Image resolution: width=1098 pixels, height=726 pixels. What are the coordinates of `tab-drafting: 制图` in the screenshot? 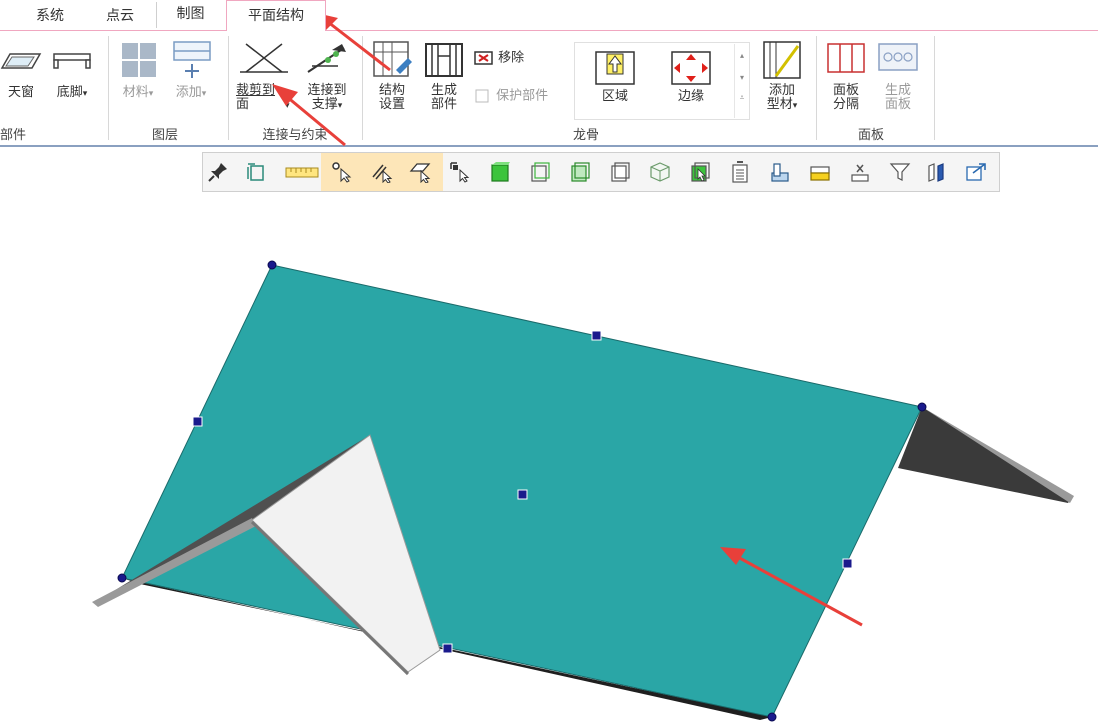 It's located at (190, 15).